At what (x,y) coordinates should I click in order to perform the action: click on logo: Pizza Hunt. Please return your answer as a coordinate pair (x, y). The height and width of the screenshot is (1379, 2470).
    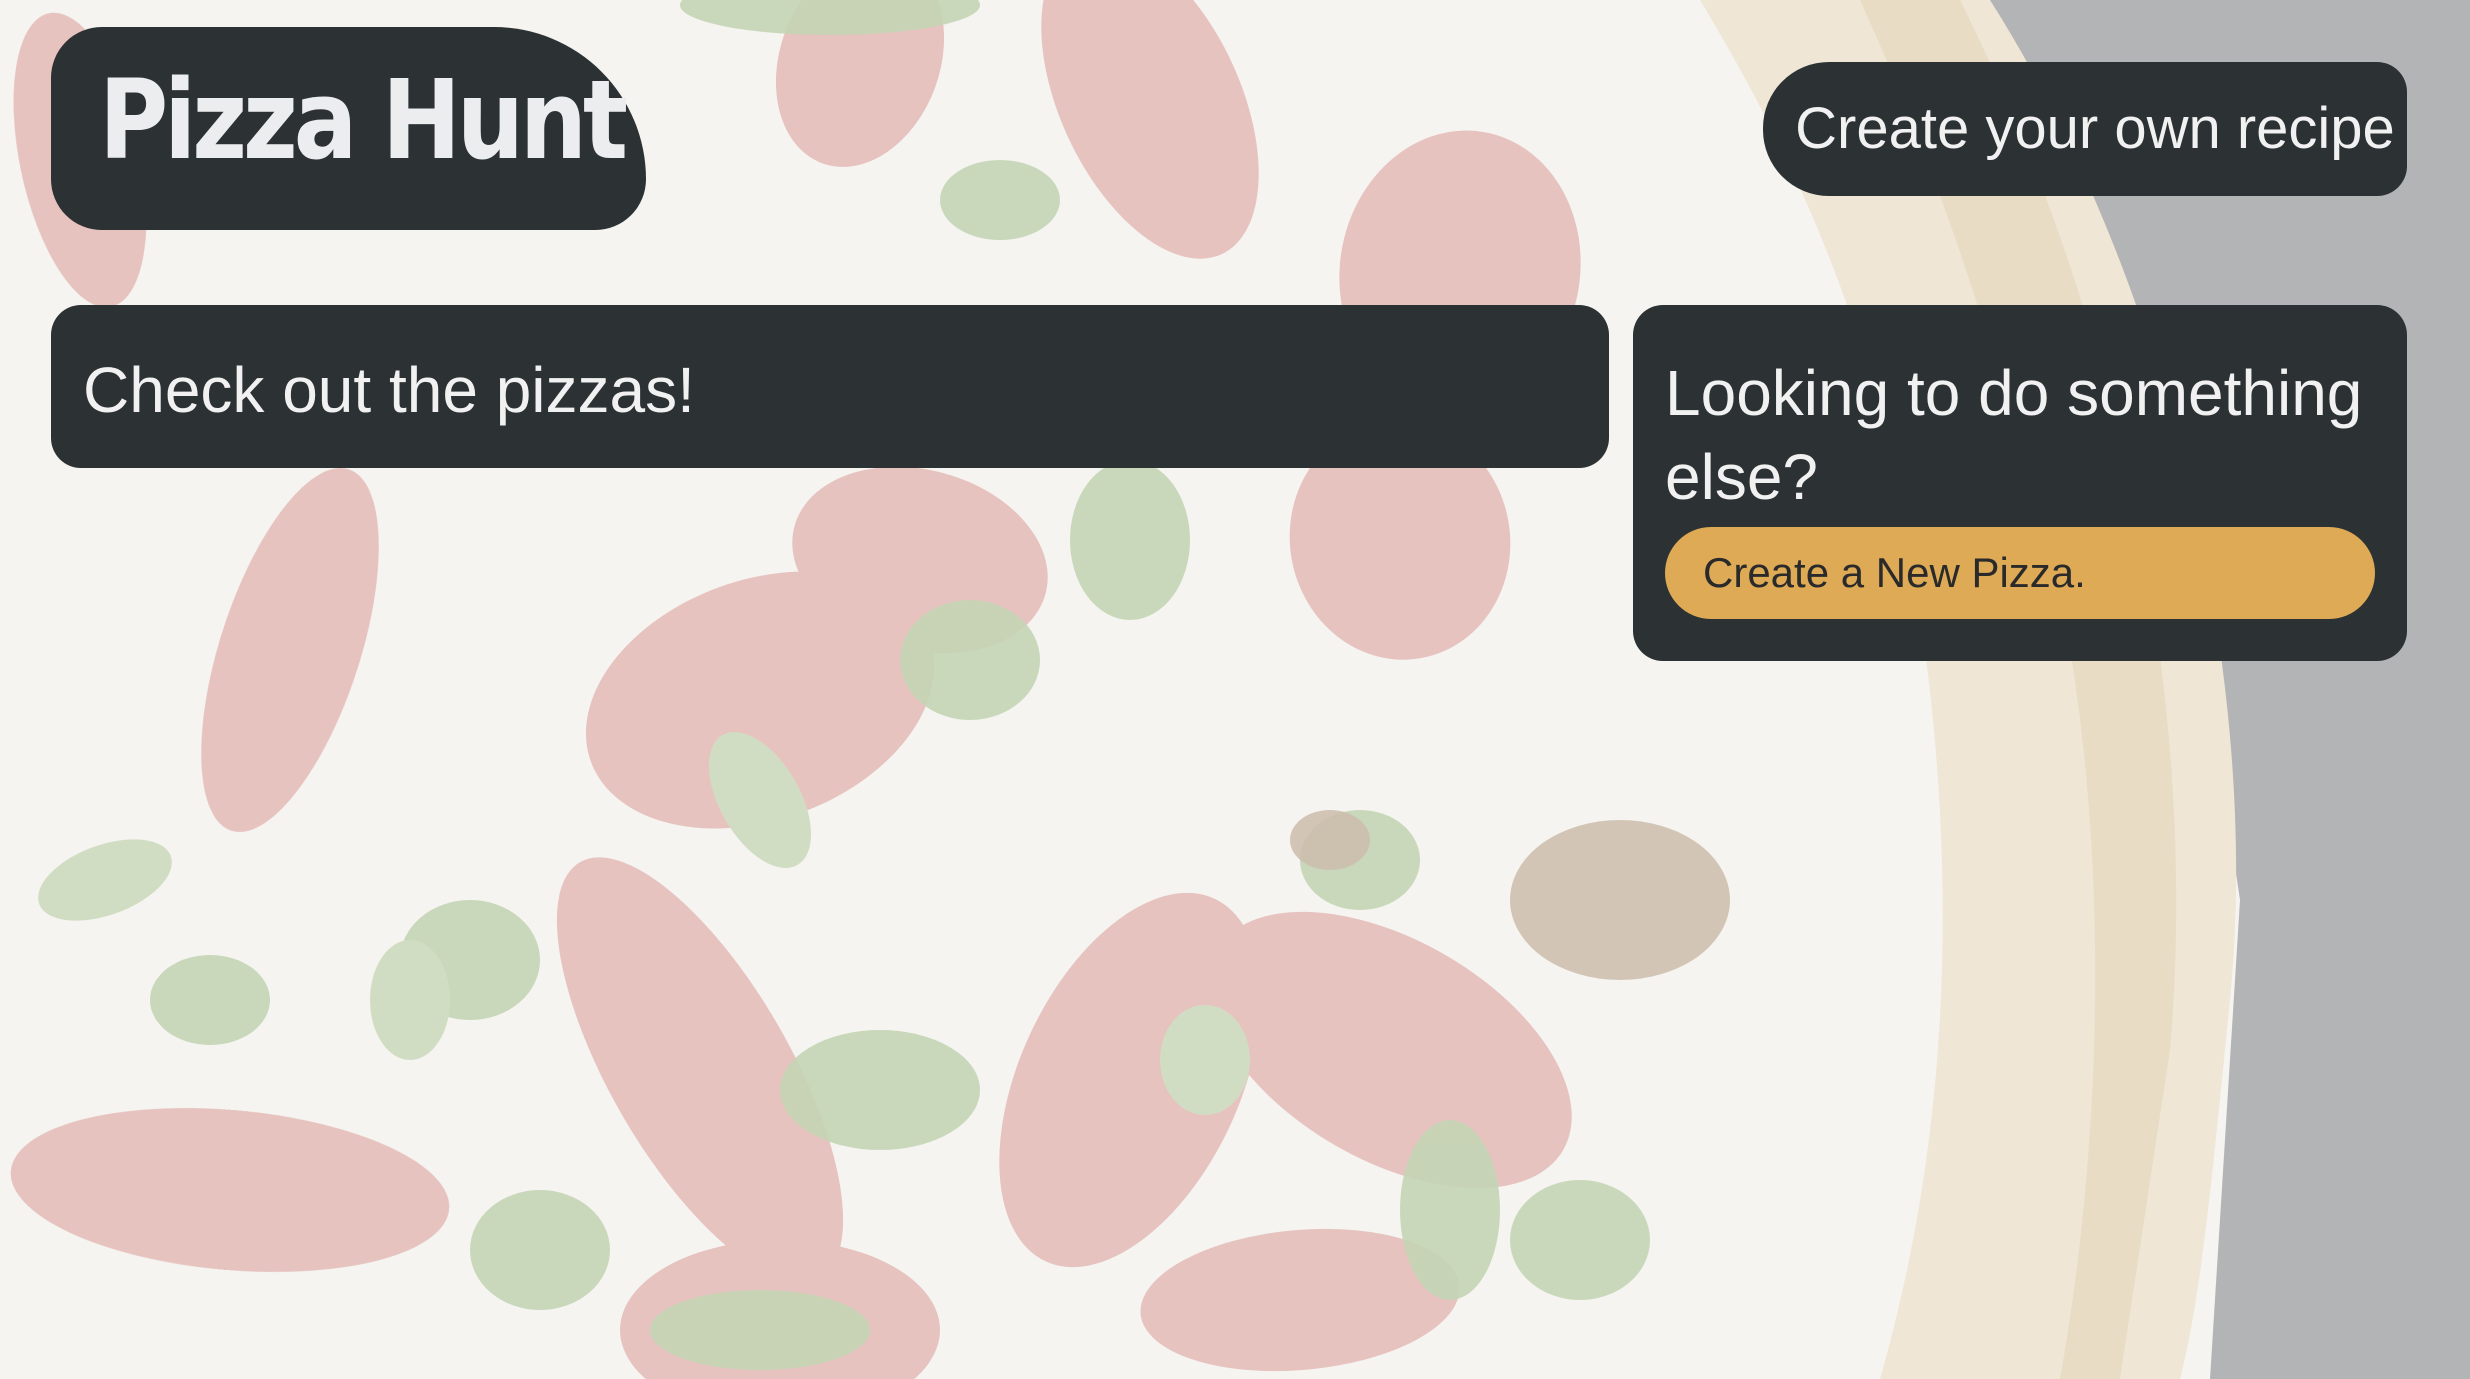
    Looking at the image, I should click on (348, 128).